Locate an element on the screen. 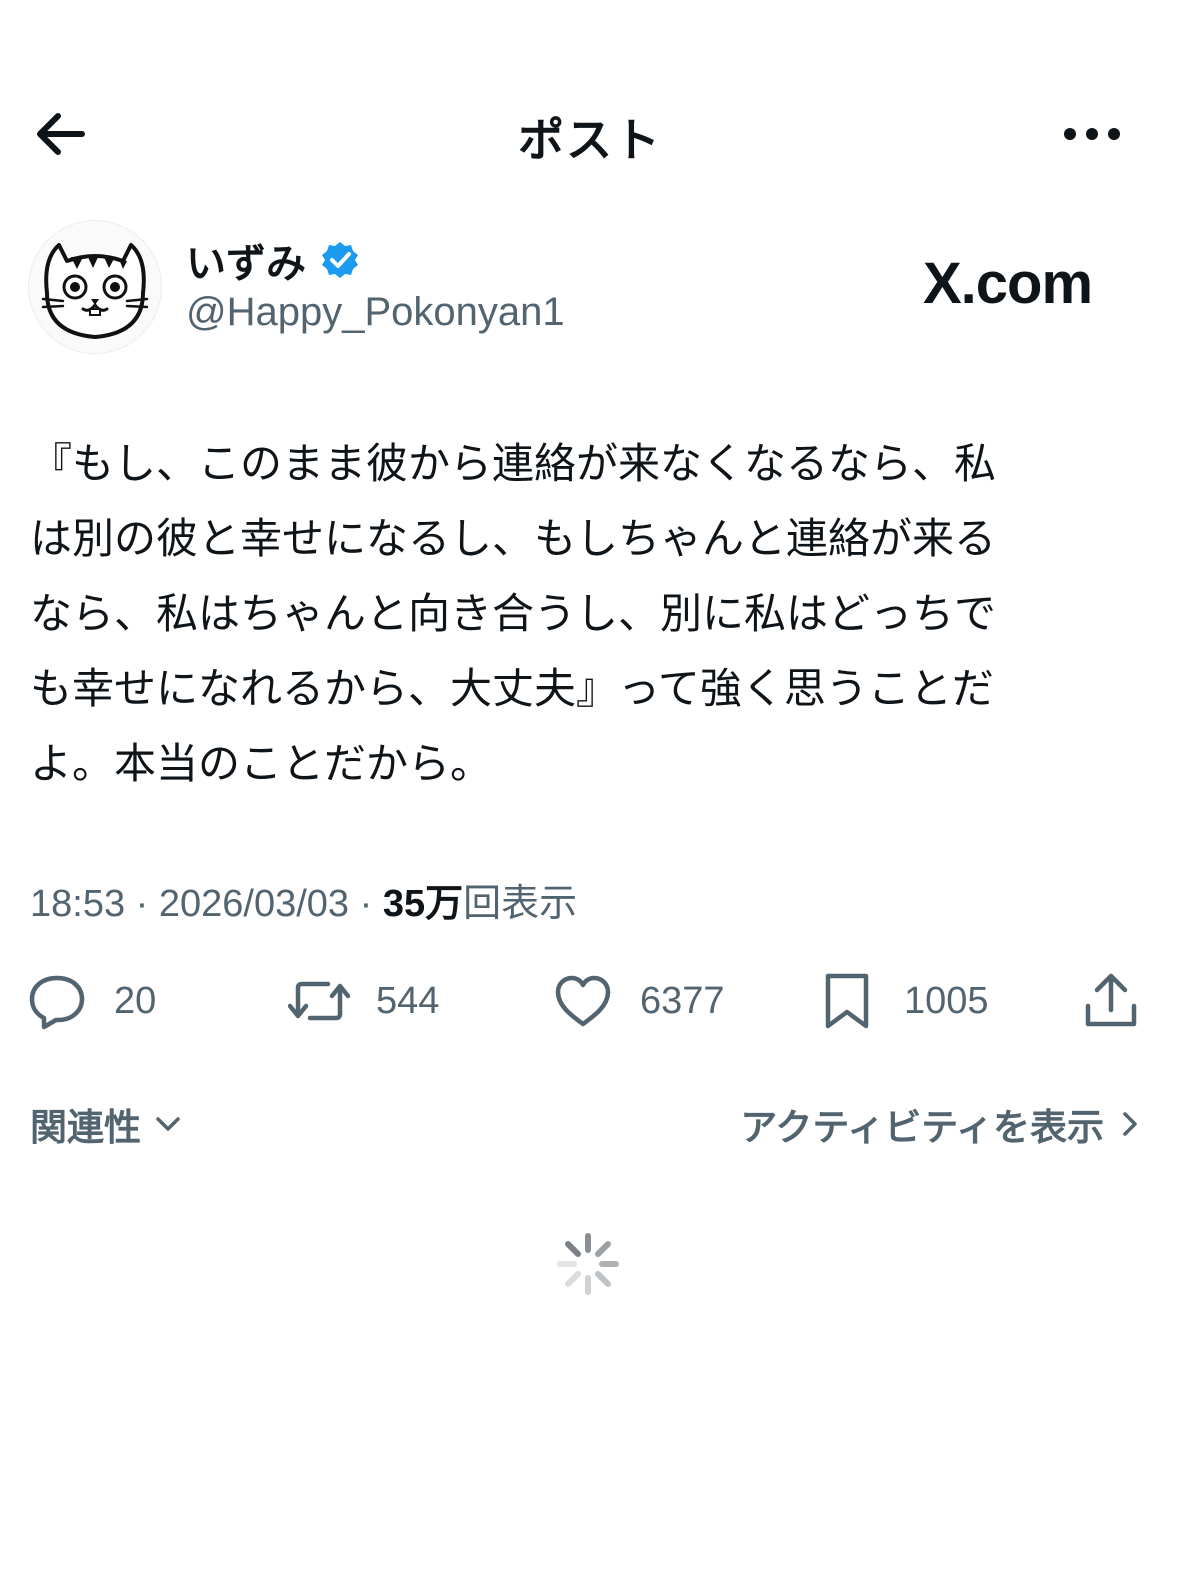  reply-count: 20 is located at coordinates (135, 1000).